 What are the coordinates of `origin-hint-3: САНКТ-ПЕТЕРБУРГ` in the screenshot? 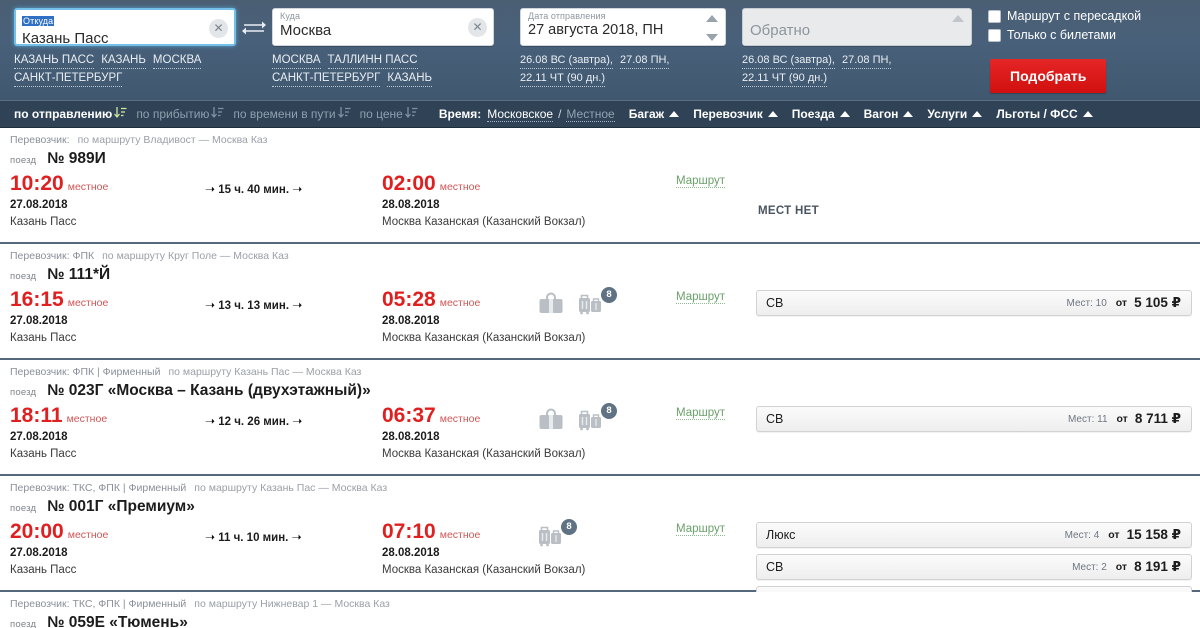 It's located at (68, 79).